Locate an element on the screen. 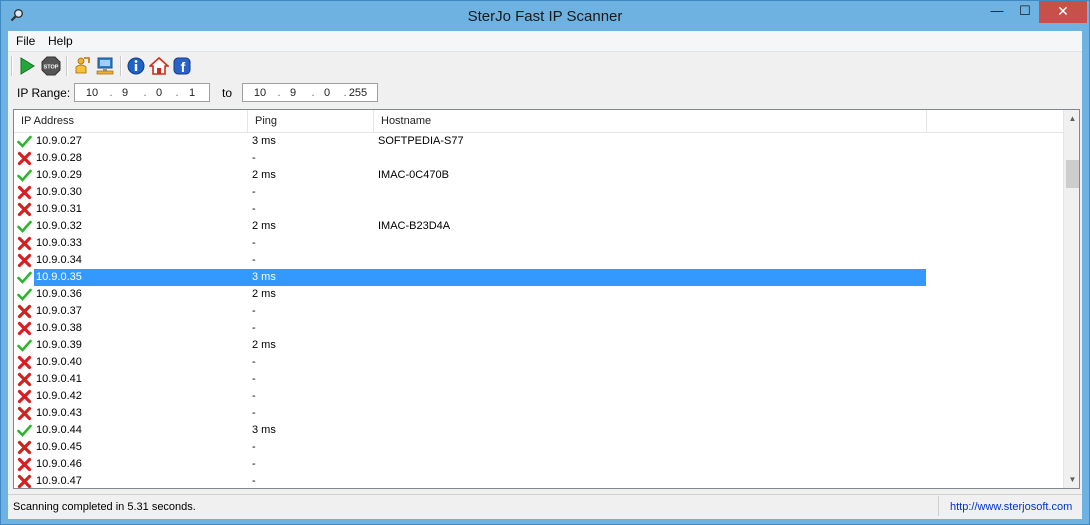 The height and width of the screenshot is (525, 1090). table-row: 10.9.0.29 2 ms IMAC-0C470B is located at coordinates (538, 175).